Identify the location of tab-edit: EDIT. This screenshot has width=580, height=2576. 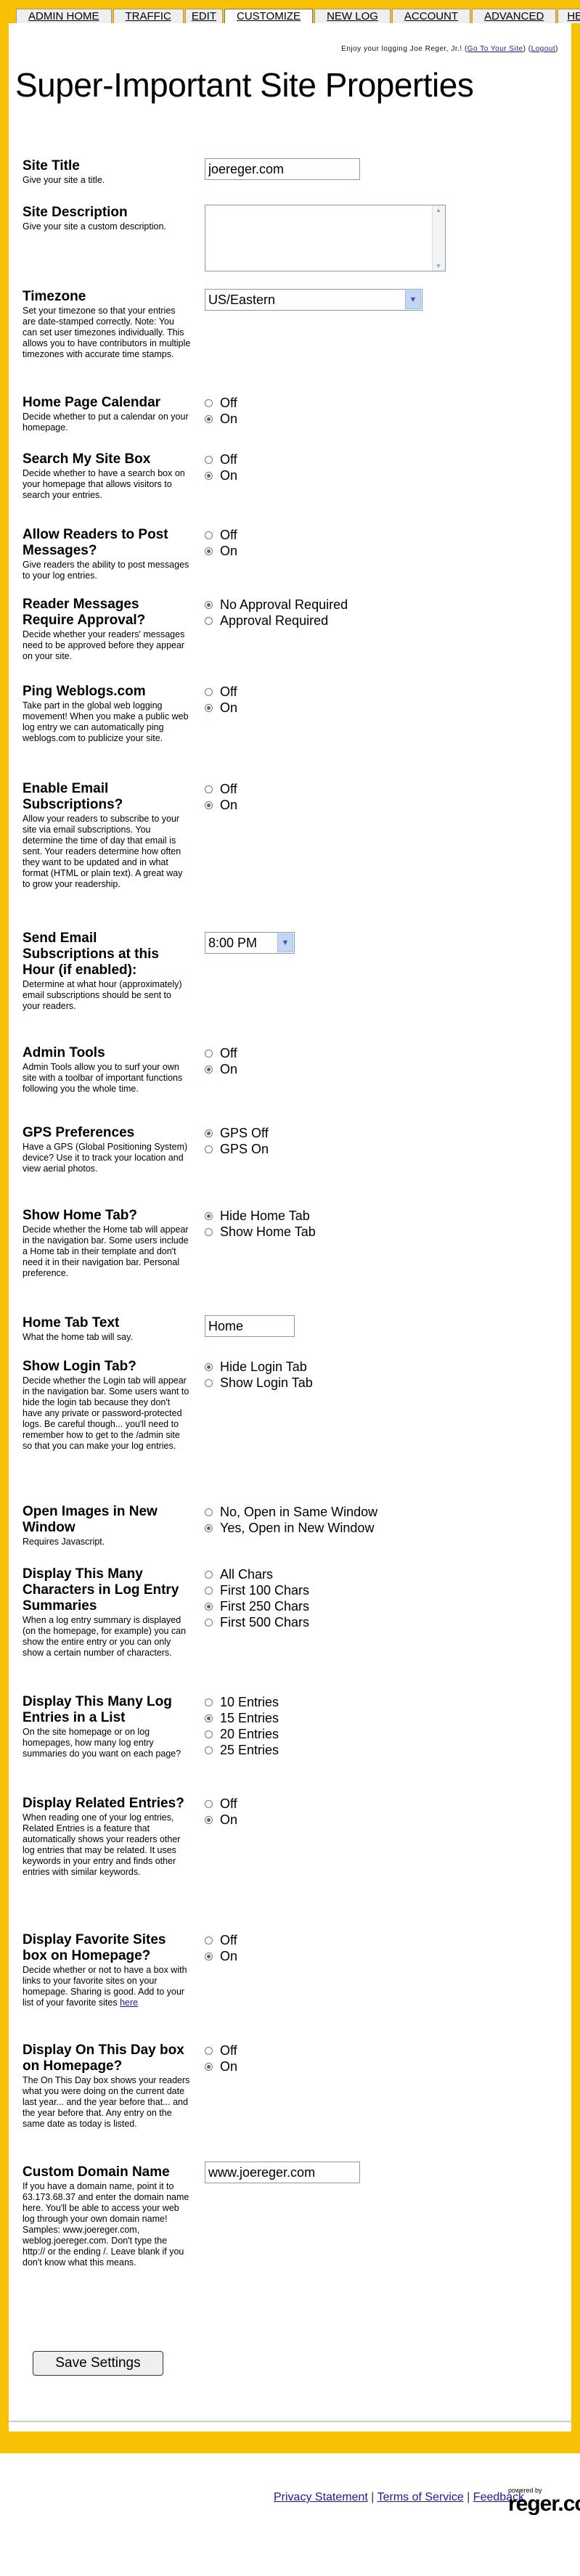
(203, 16).